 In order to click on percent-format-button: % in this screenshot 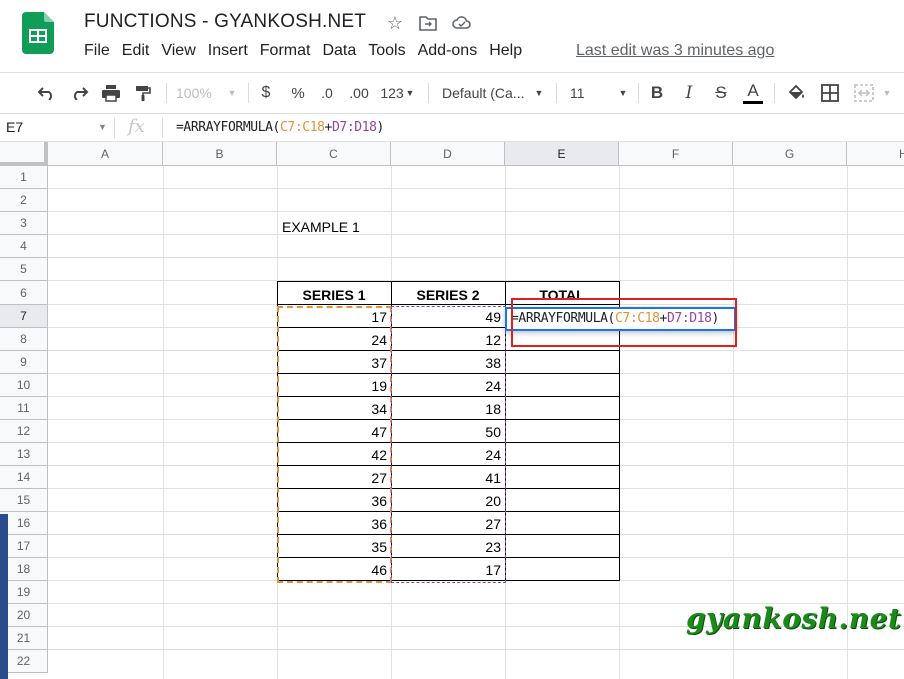, I will do `click(298, 93)`.